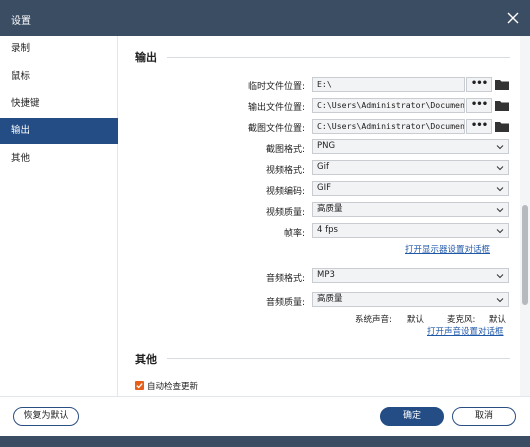  I want to click on sidebar-item-label: 录制, so click(21, 48).